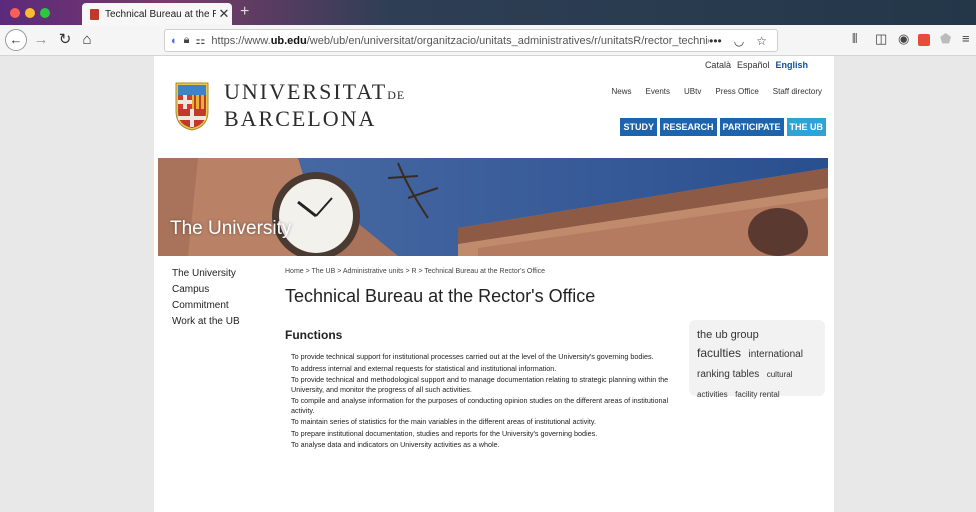 This screenshot has height=512, width=976. What do you see at coordinates (306, 91) in the screenshot?
I see `logo-line-1: UNIVERSITAT` at bounding box center [306, 91].